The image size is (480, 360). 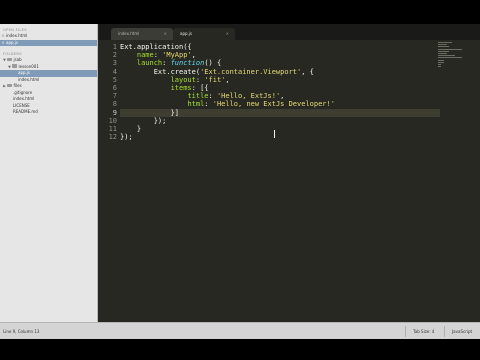 I want to click on tab-index-html: index.html ×, so click(x=142, y=34).